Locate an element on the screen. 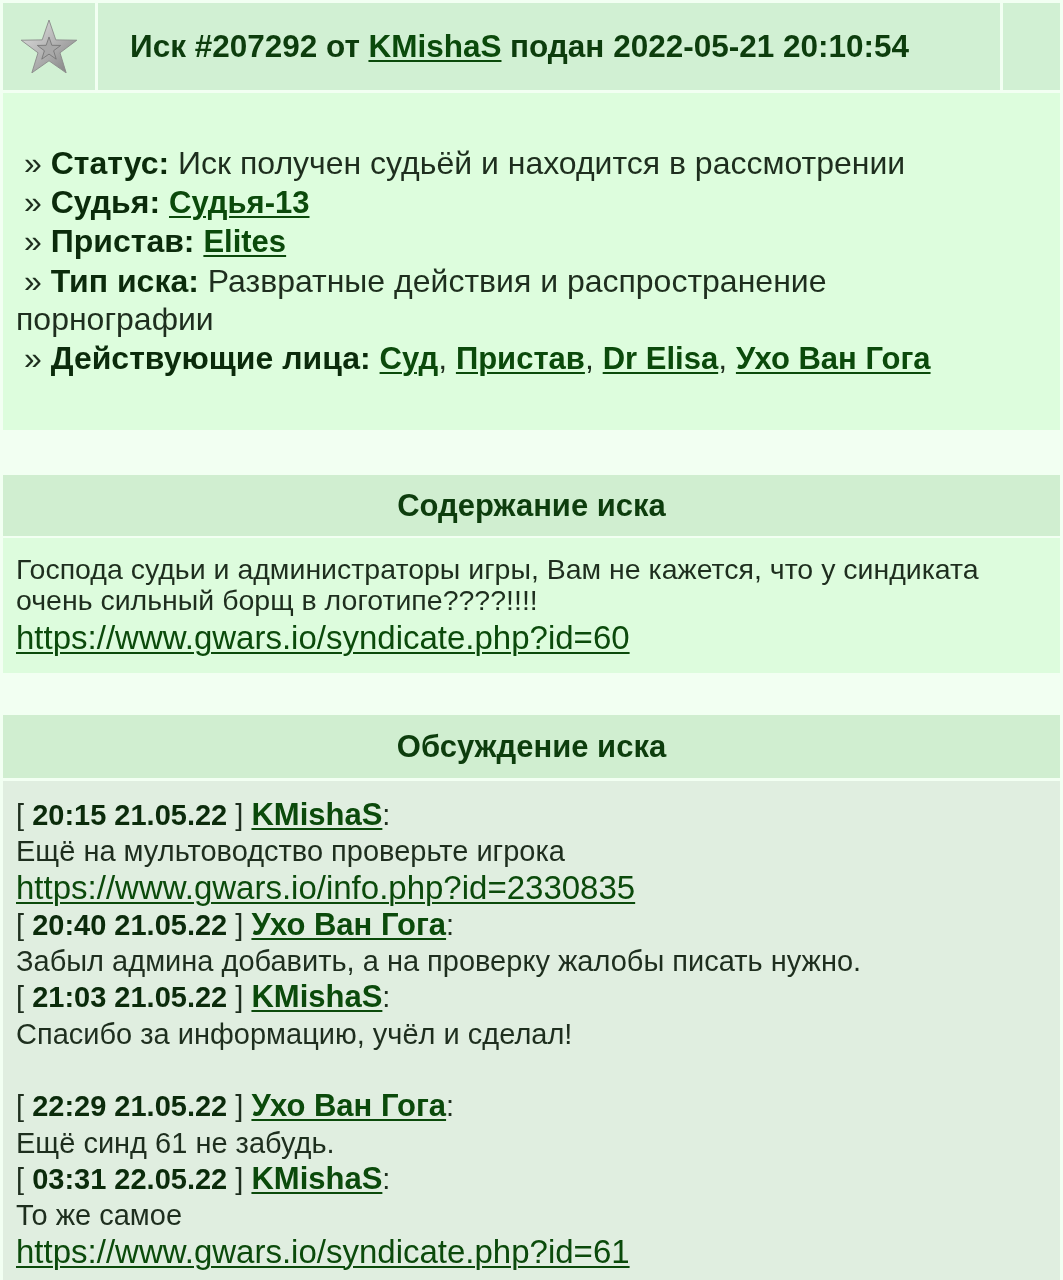  comment-timestamp: [ 21:03 21.05.22 ] is located at coordinates (130, 997).